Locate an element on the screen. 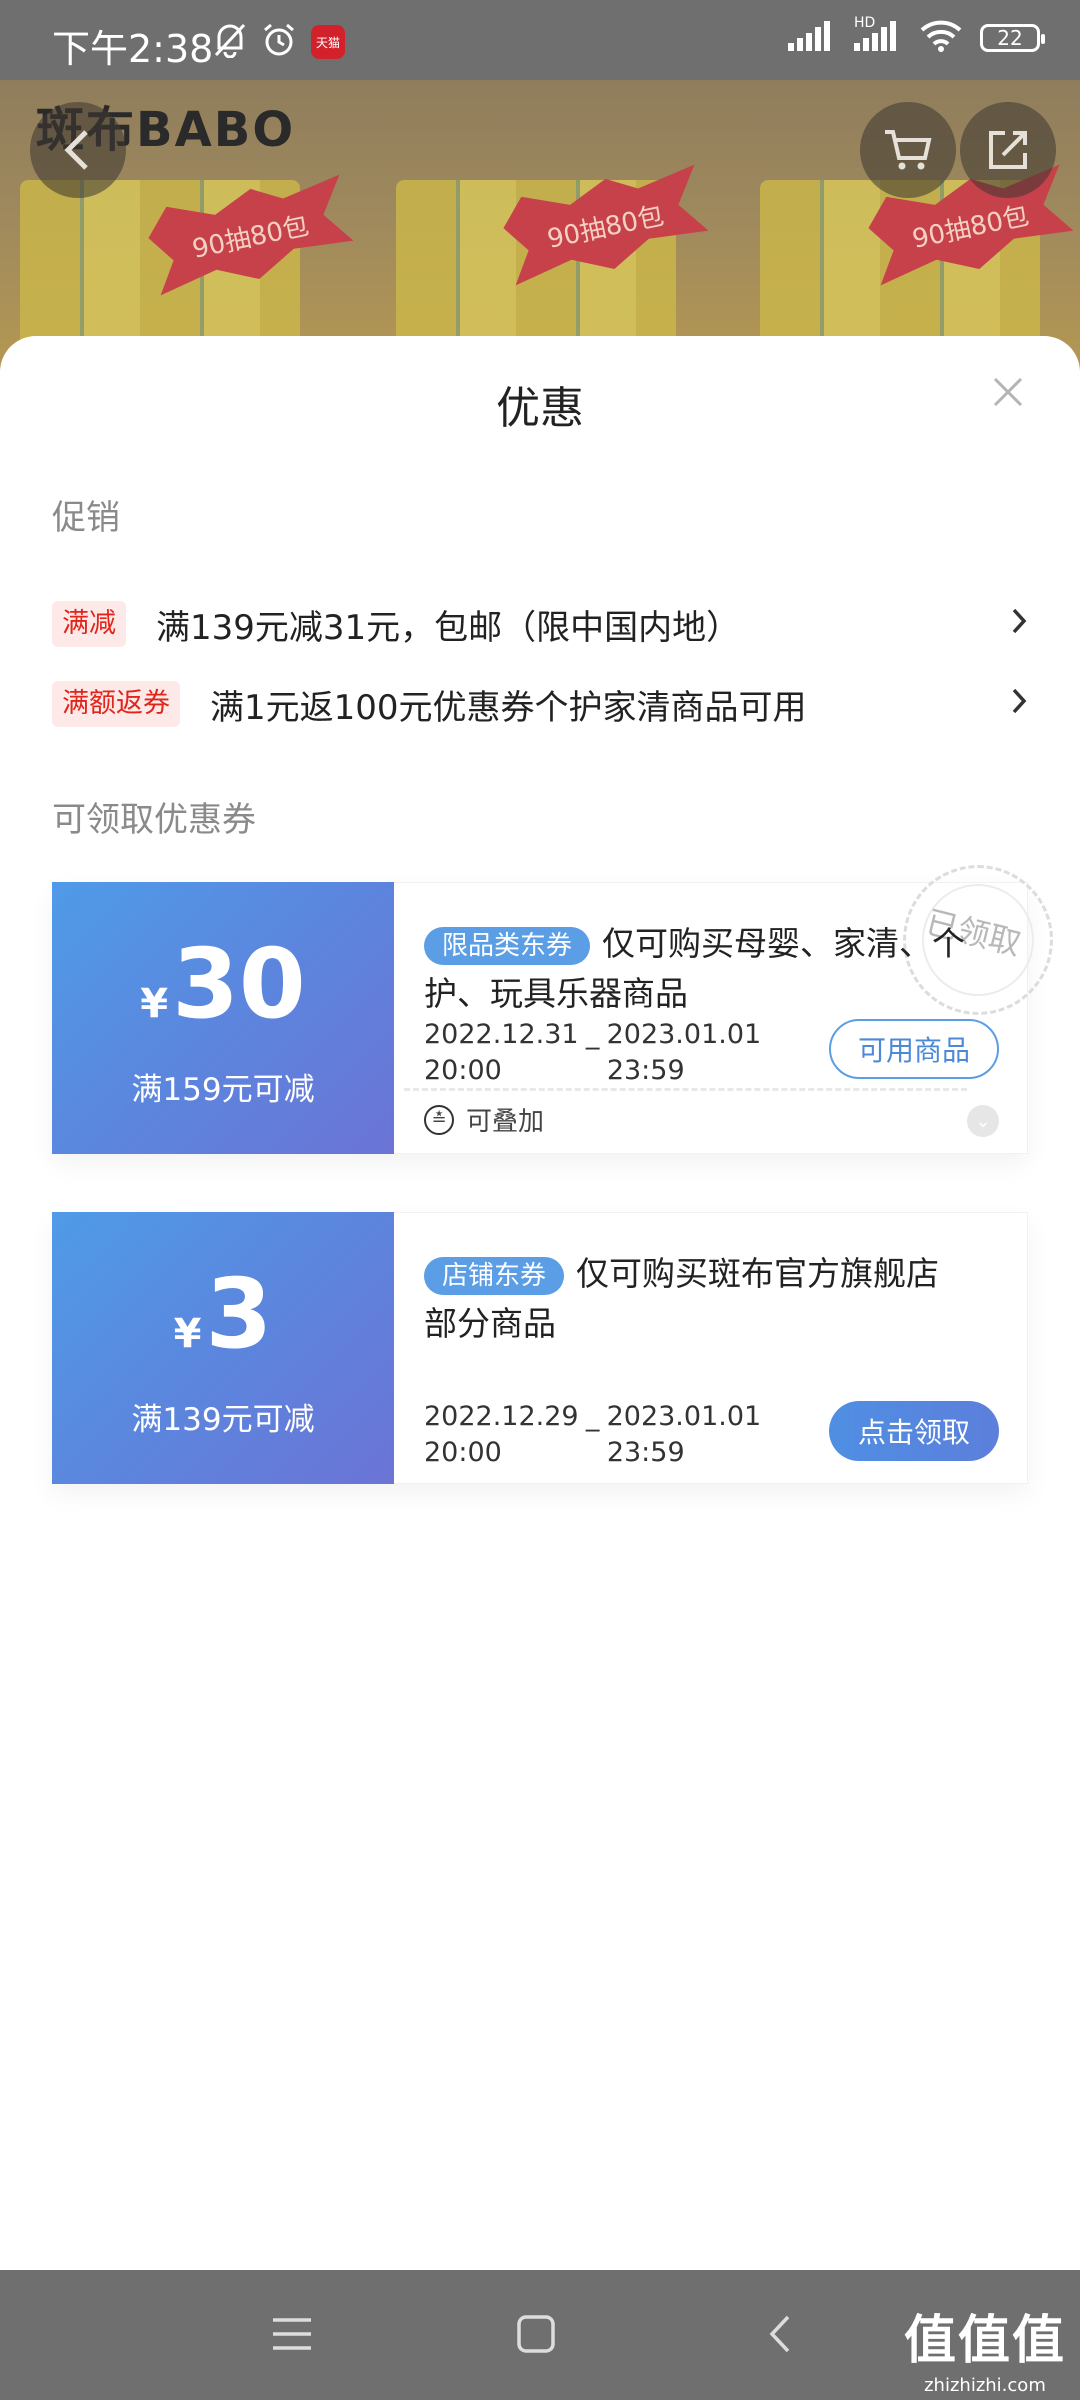 Image resolution: width=1080 pixels, height=2400 pixels. menu-button is located at coordinates (292, 2334).